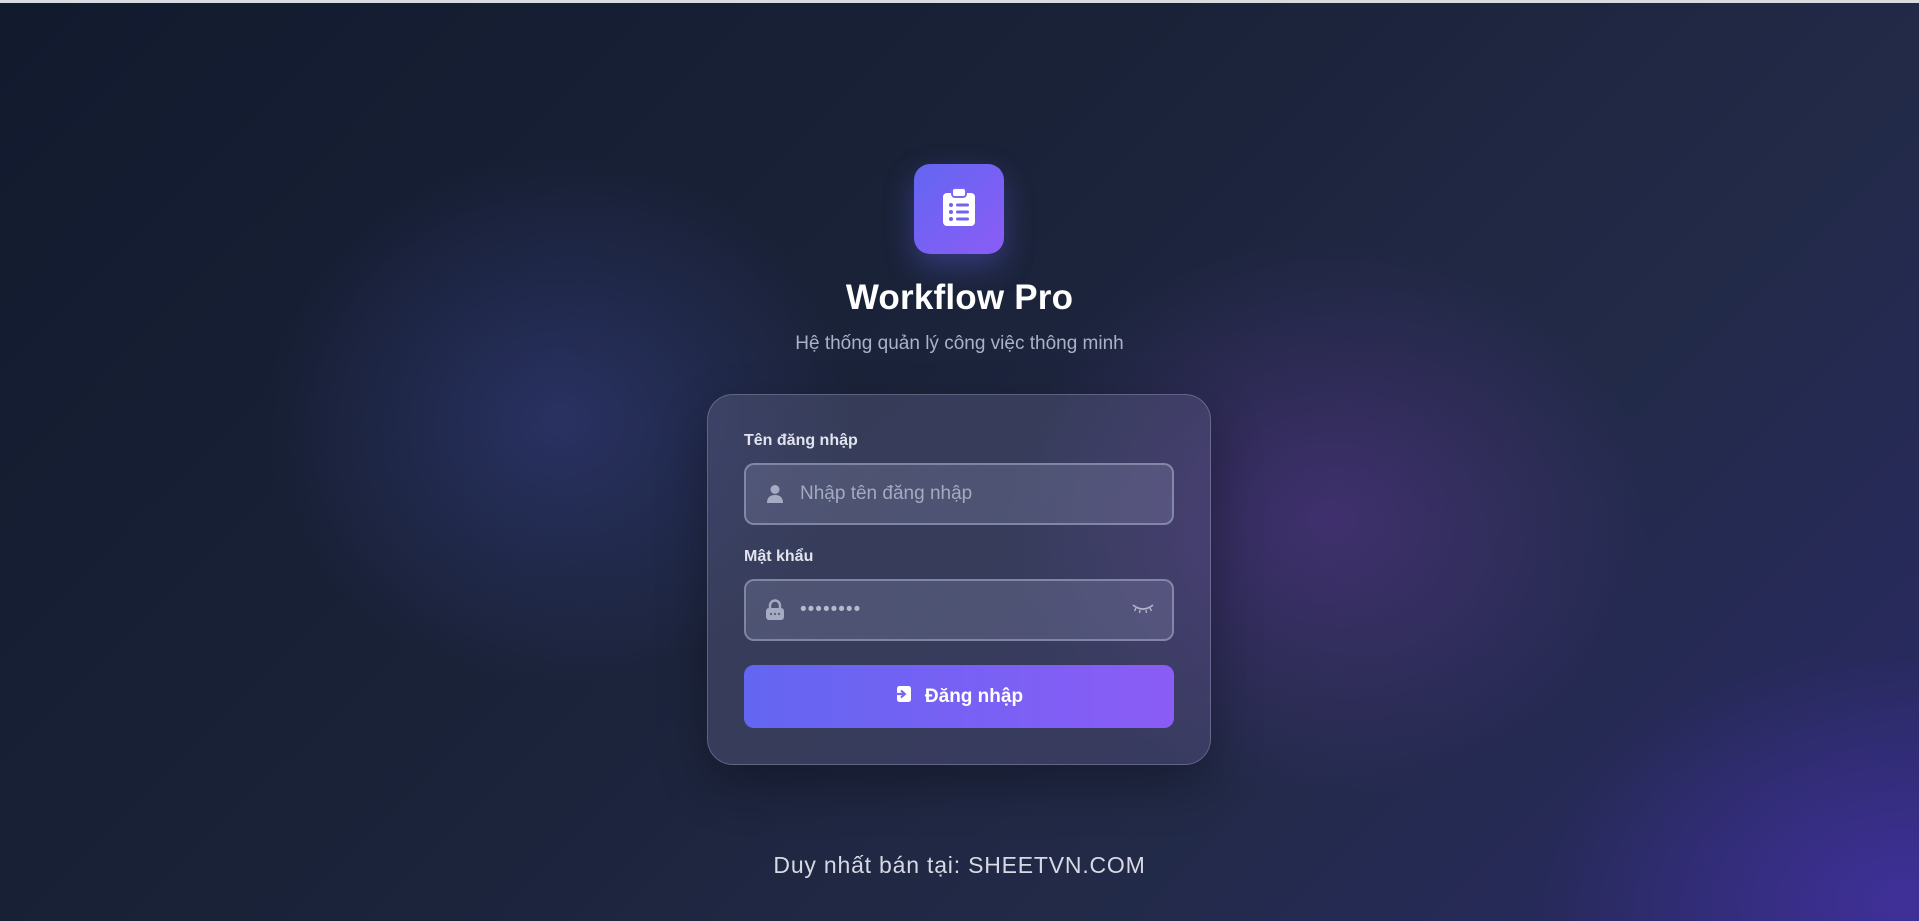 The width and height of the screenshot is (1919, 921). What do you see at coordinates (959, 610) in the screenshot?
I see `password-field: ••••••••` at bounding box center [959, 610].